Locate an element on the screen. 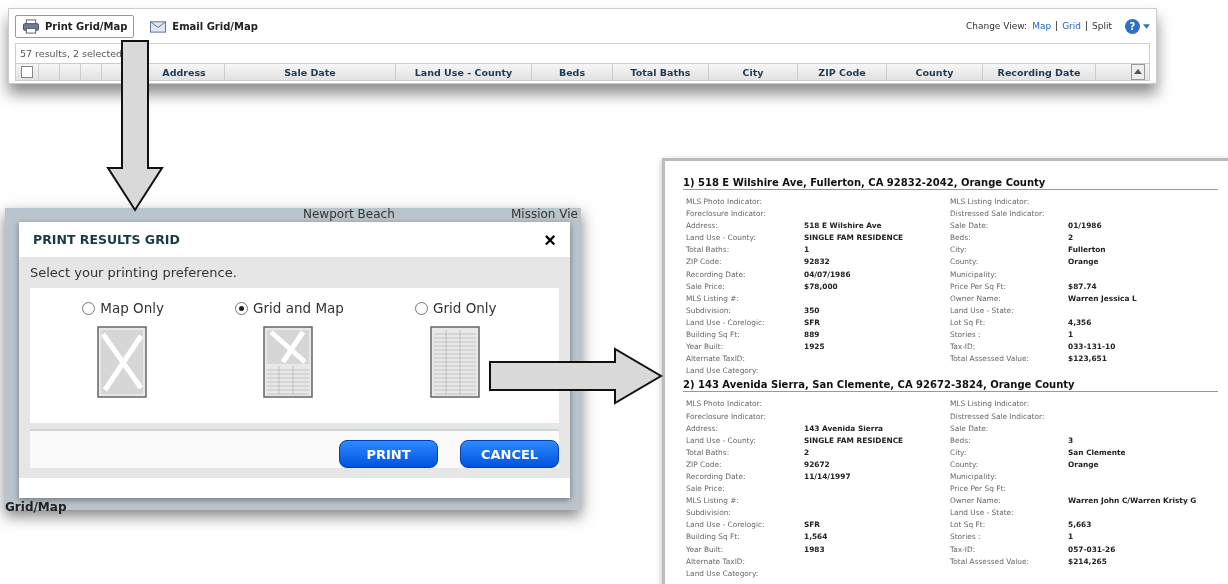  column-header: ZIP Code is located at coordinates (842, 72).